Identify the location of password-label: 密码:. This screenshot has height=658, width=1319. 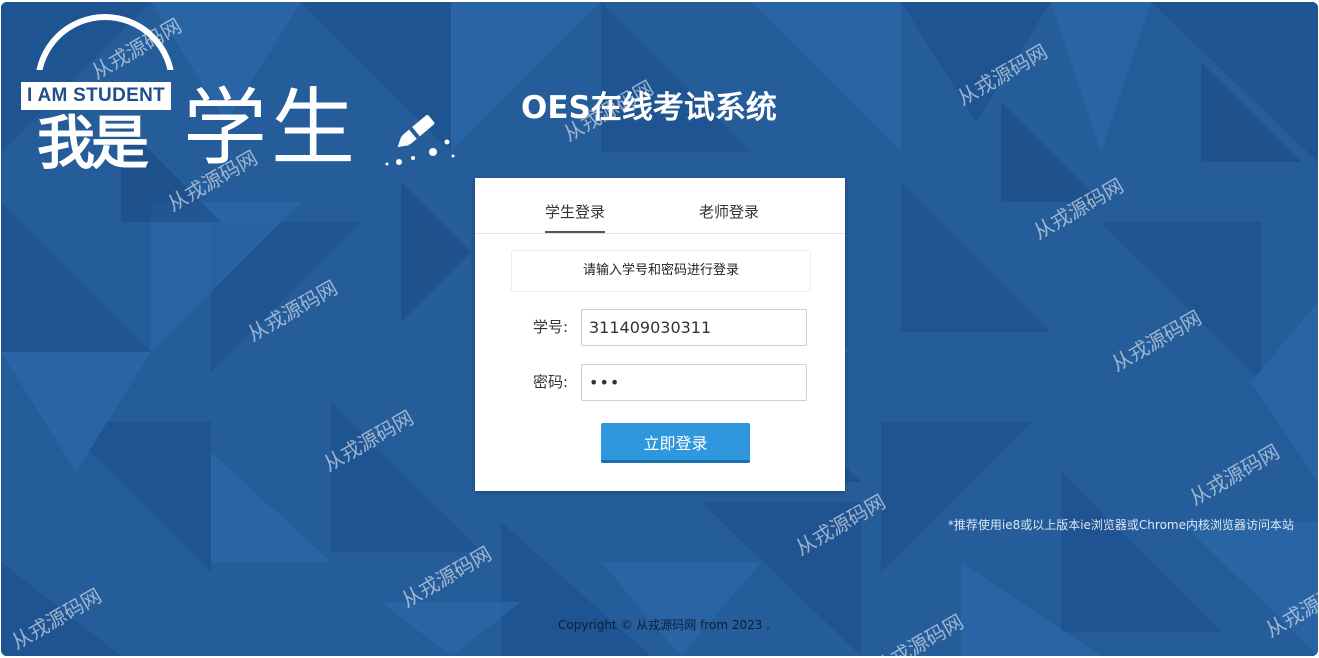
(551, 382).